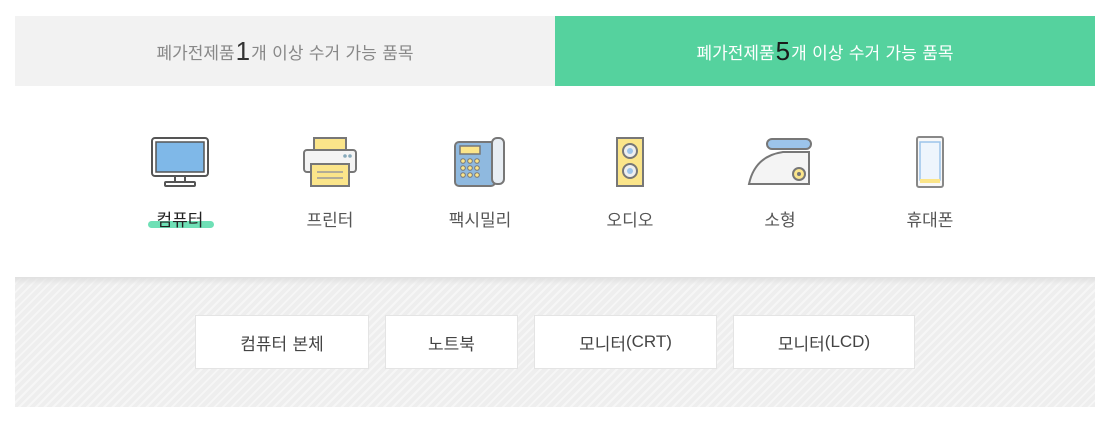  What do you see at coordinates (330, 221) in the screenshot?
I see `category-label: 프린터` at bounding box center [330, 221].